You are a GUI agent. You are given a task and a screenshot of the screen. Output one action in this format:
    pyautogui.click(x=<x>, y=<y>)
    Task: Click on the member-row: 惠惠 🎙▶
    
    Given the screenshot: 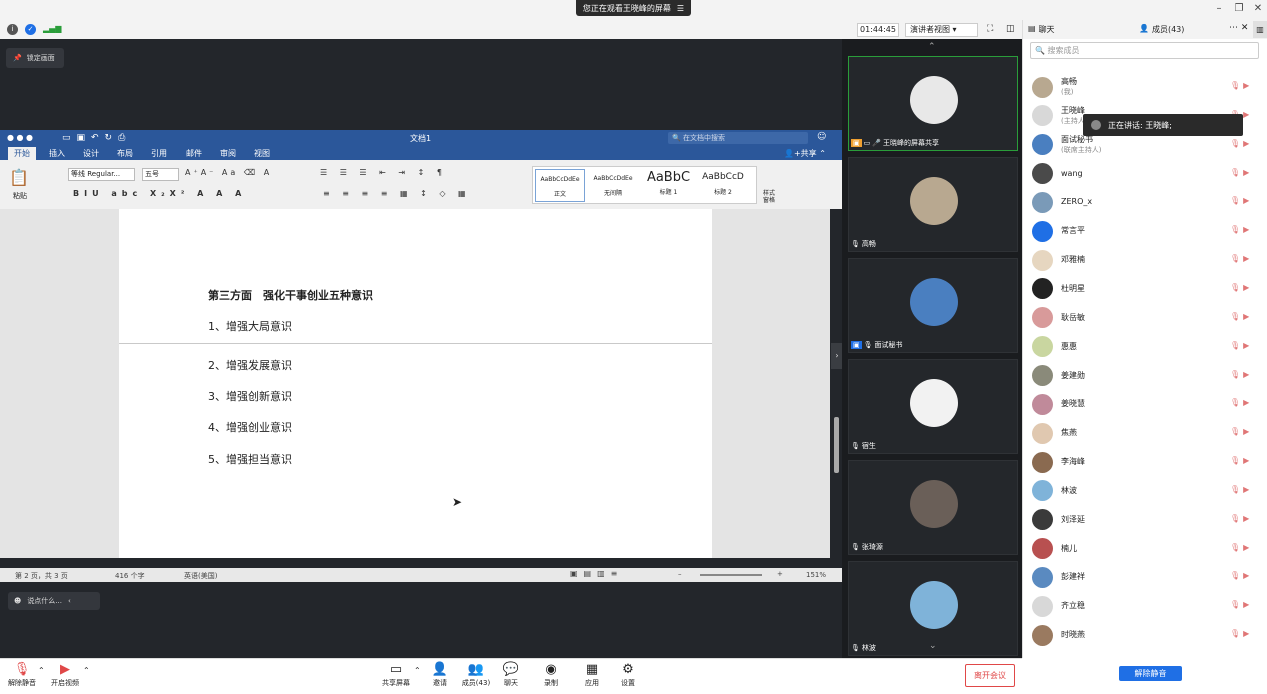 What is the action you would take?
    pyautogui.click(x=1147, y=347)
    